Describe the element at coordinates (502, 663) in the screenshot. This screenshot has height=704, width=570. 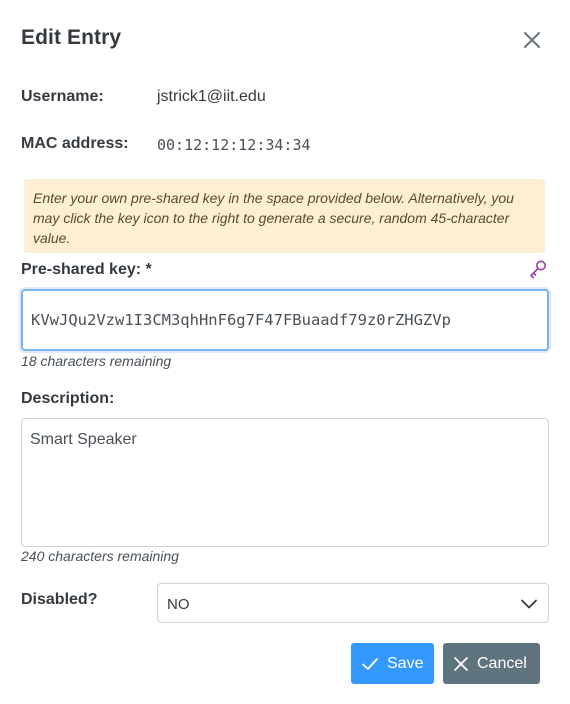
I see `cancel-button-label: Cancel` at that location.